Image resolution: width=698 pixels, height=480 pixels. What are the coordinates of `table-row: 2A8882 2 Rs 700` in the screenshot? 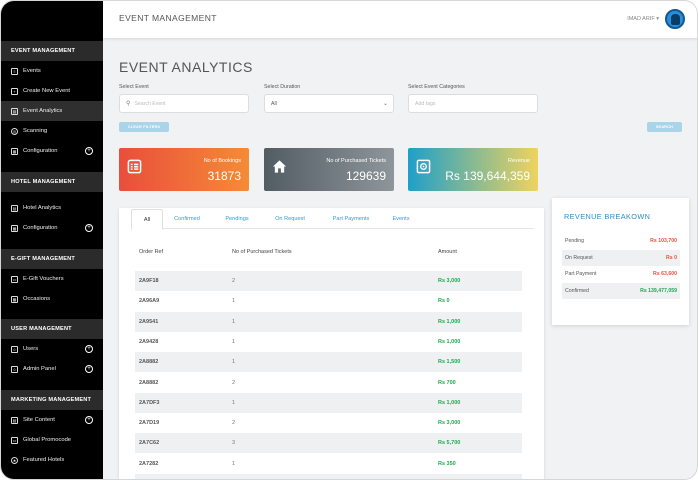 It's located at (328, 383).